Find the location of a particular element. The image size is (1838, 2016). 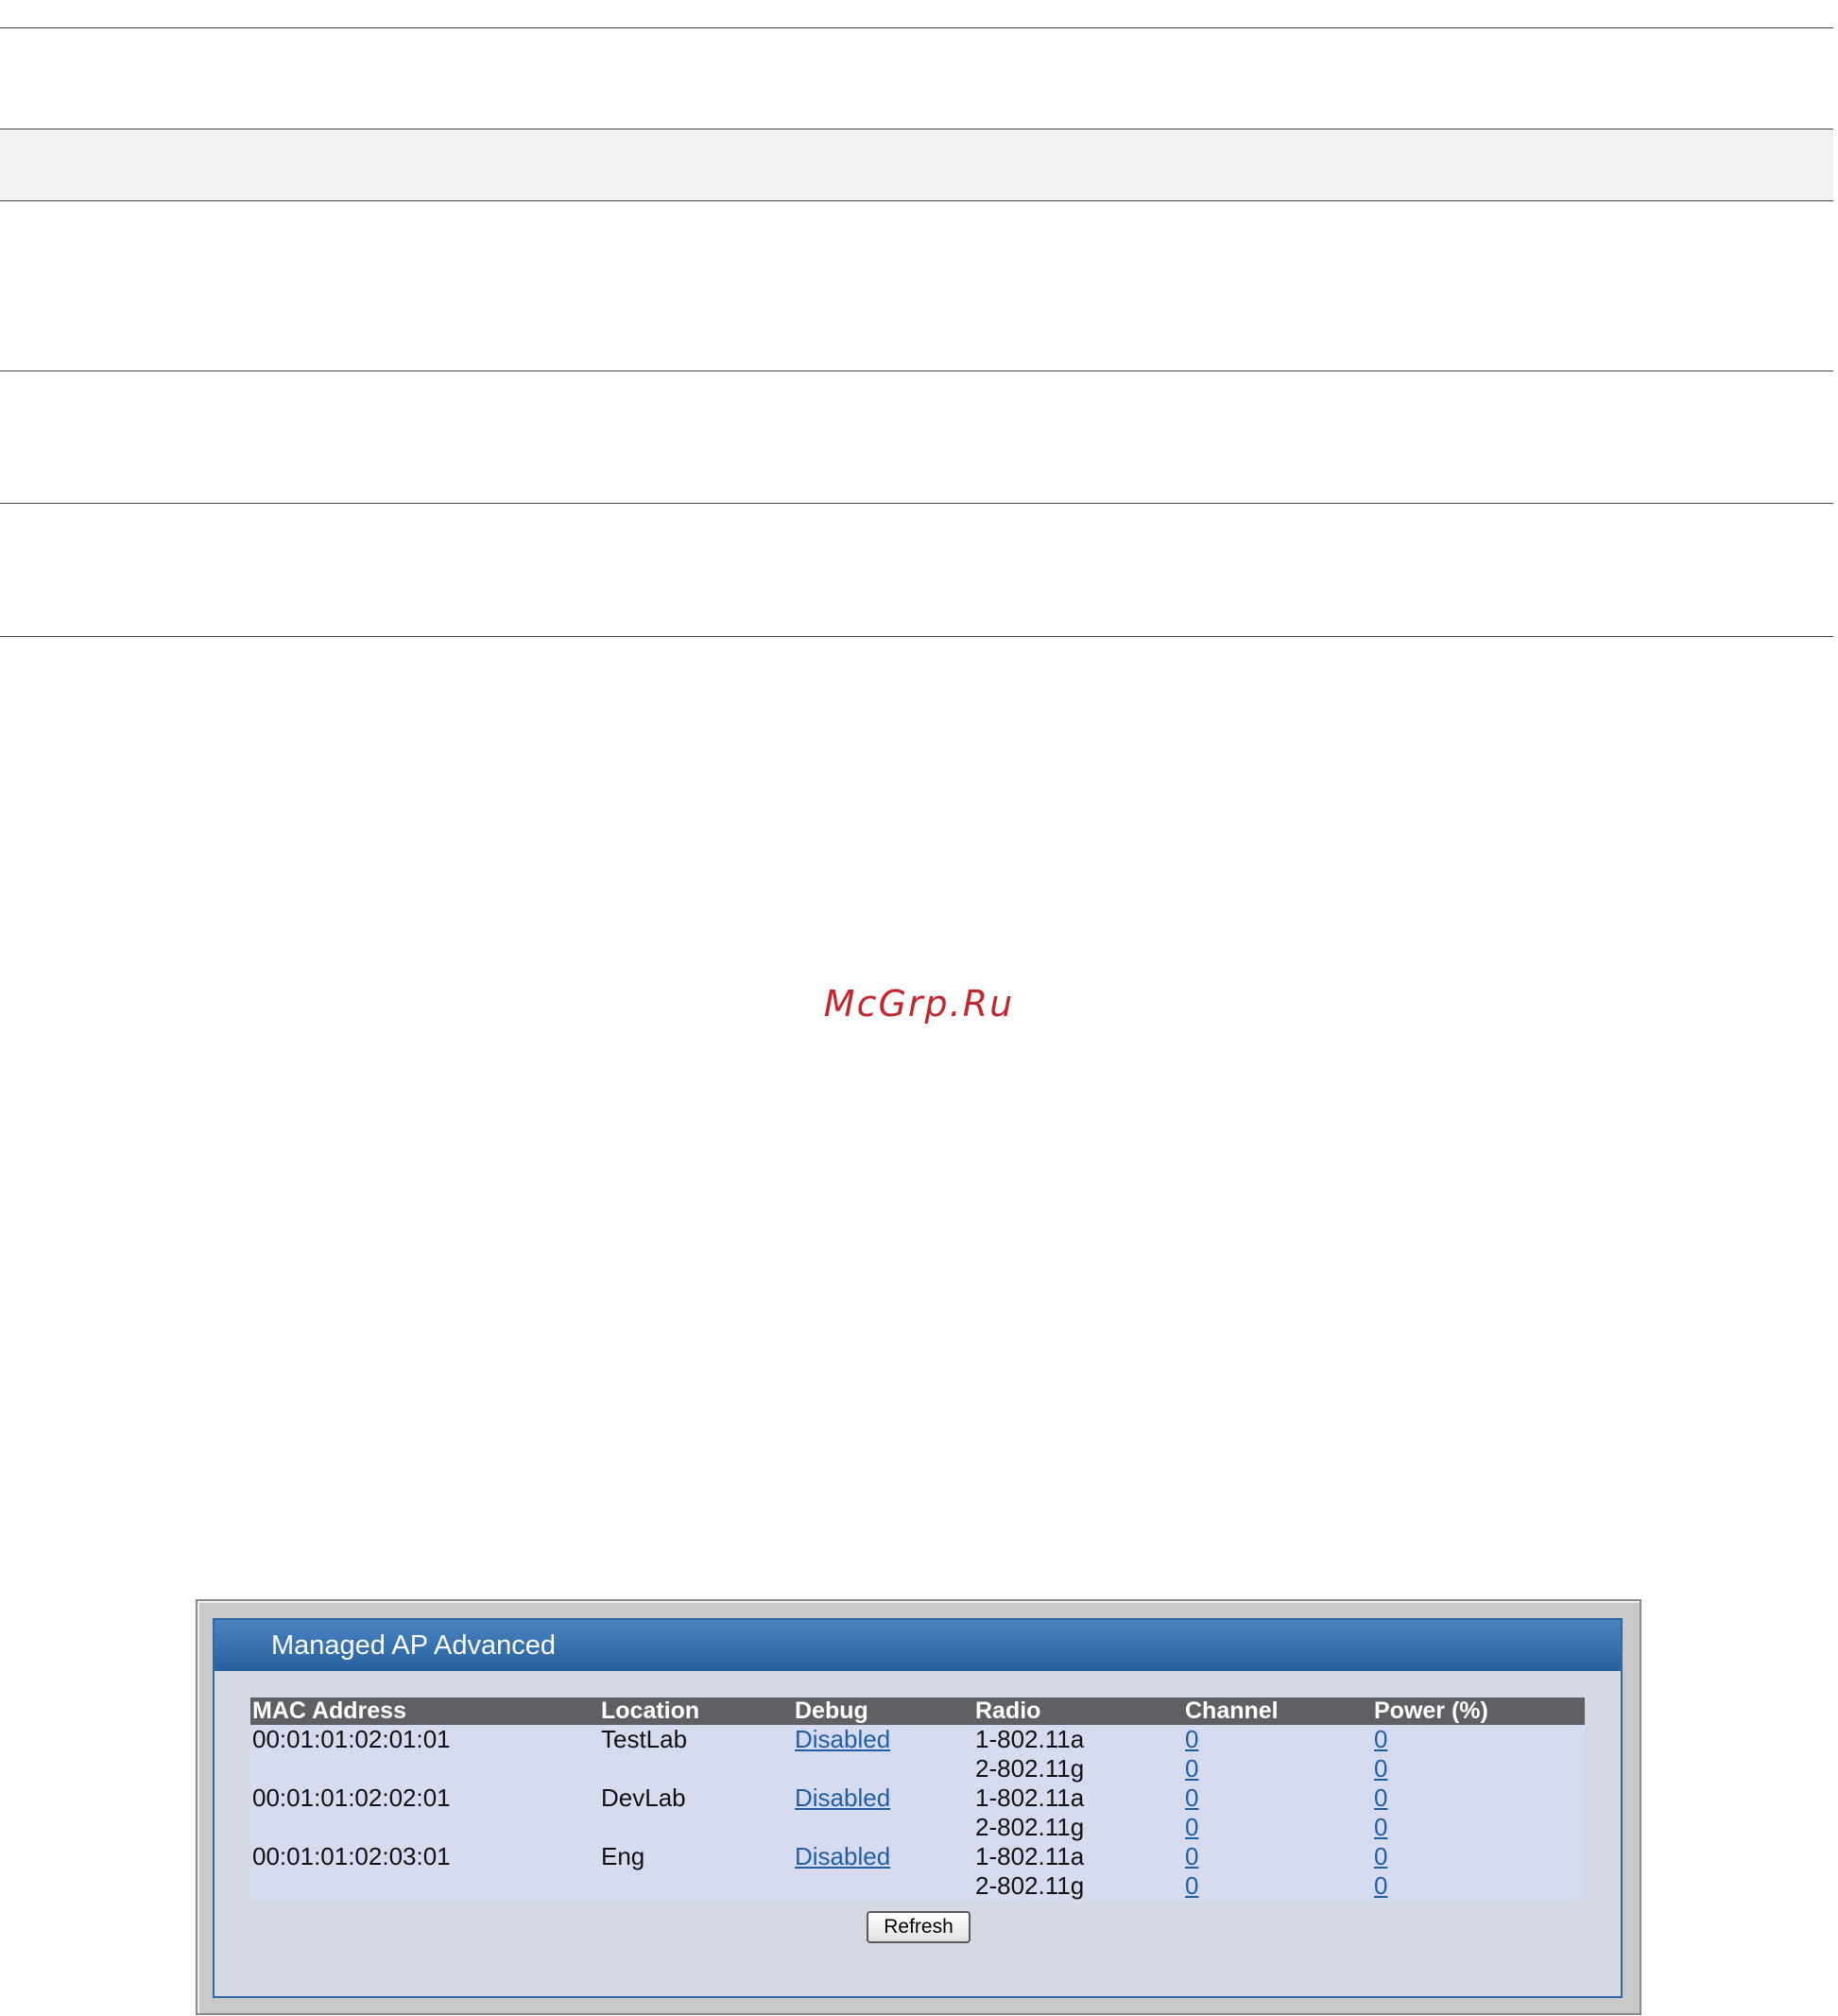

mac-address: 00:01:01:02:01:01 is located at coordinates (351, 1739).